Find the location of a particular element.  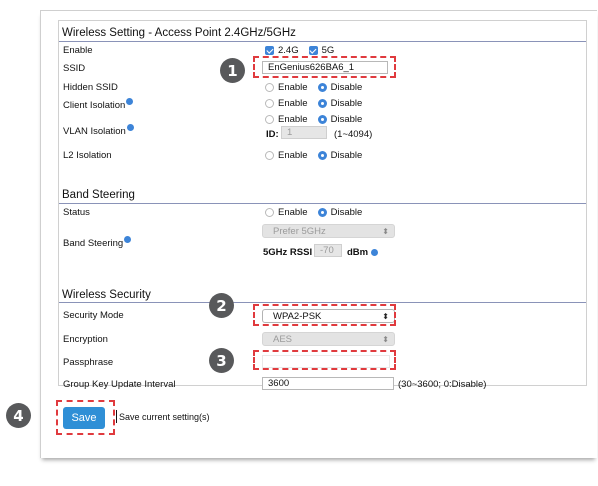

band-steering-status-radios: Enable Disable is located at coordinates (313, 212).